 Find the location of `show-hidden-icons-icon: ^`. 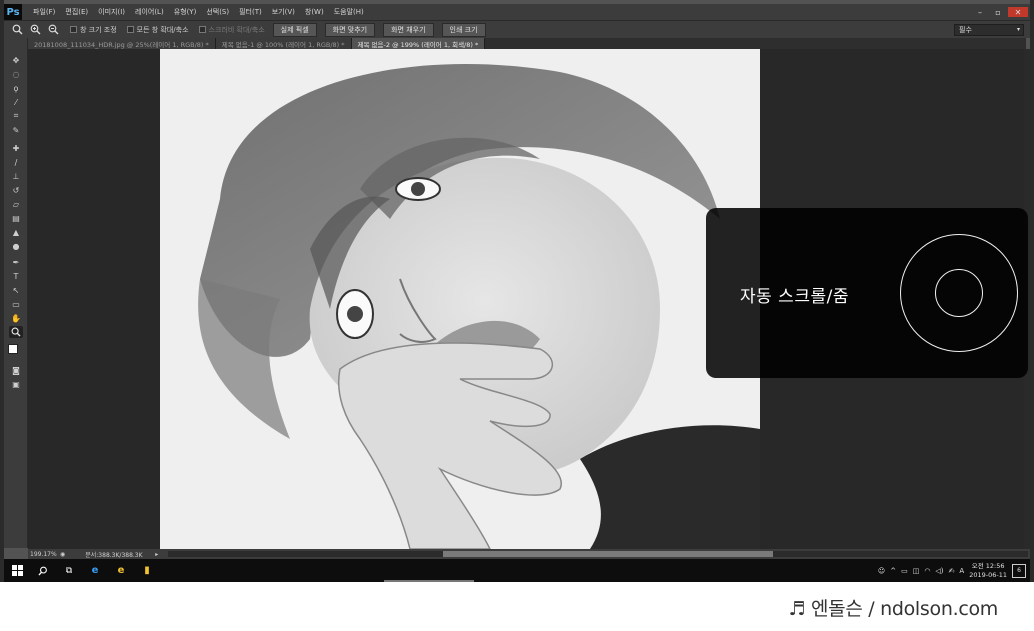

show-hidden-icons-icon: ^ is located at coordinates (893, 571).